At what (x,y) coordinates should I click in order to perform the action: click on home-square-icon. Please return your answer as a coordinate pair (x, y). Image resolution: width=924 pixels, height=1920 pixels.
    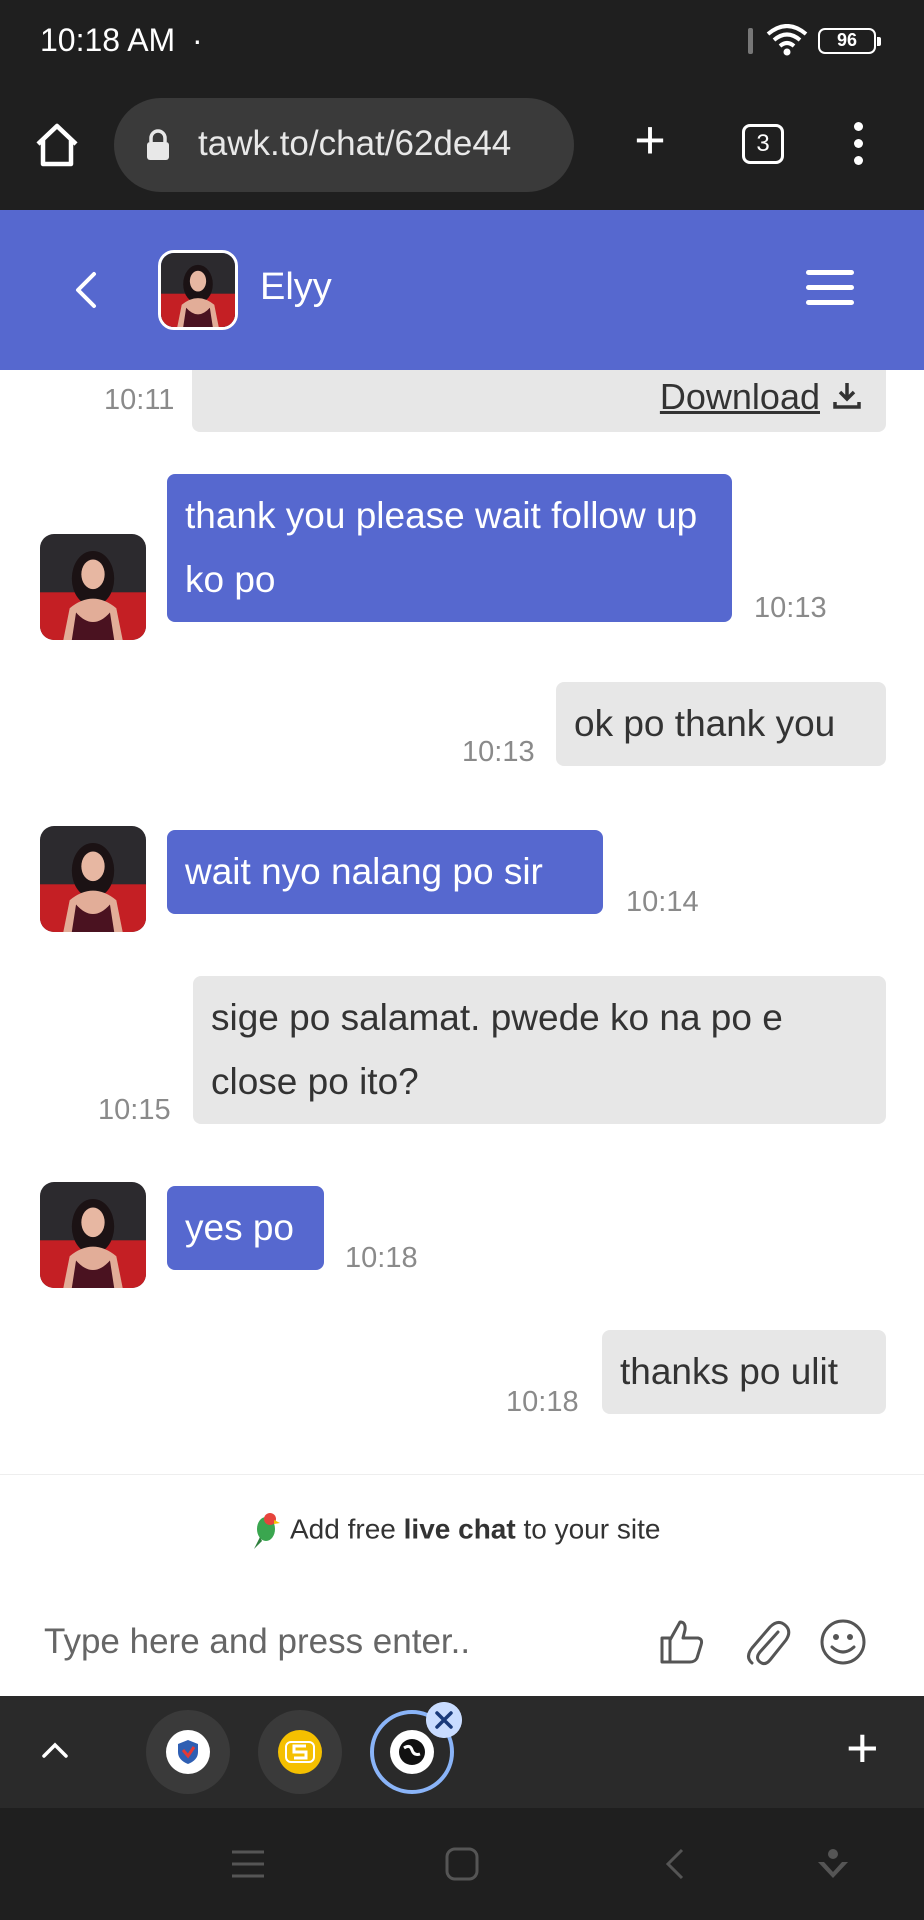
    Looking at the image, I should click on (462, 1864).